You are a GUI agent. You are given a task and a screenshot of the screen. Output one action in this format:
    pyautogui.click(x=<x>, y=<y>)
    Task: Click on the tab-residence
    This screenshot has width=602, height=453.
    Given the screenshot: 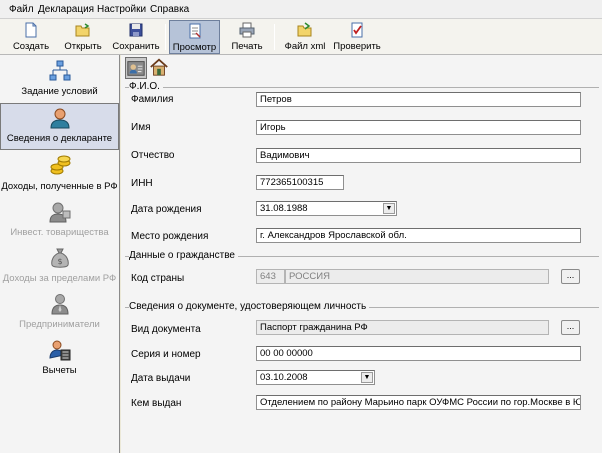 What is the action you would take?
    pyautogui.click(x=160, y=68)
    